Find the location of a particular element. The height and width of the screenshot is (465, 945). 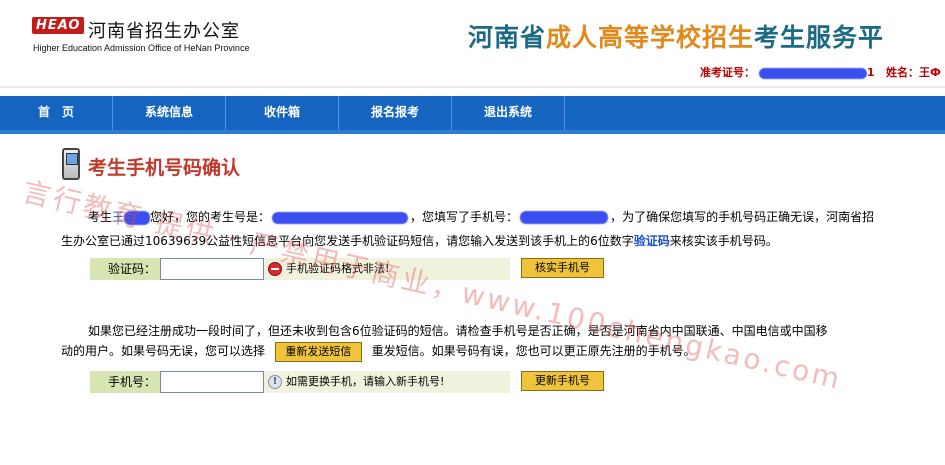

verify-phone-button: 核实手机号 is located at coordinates (562, 268).